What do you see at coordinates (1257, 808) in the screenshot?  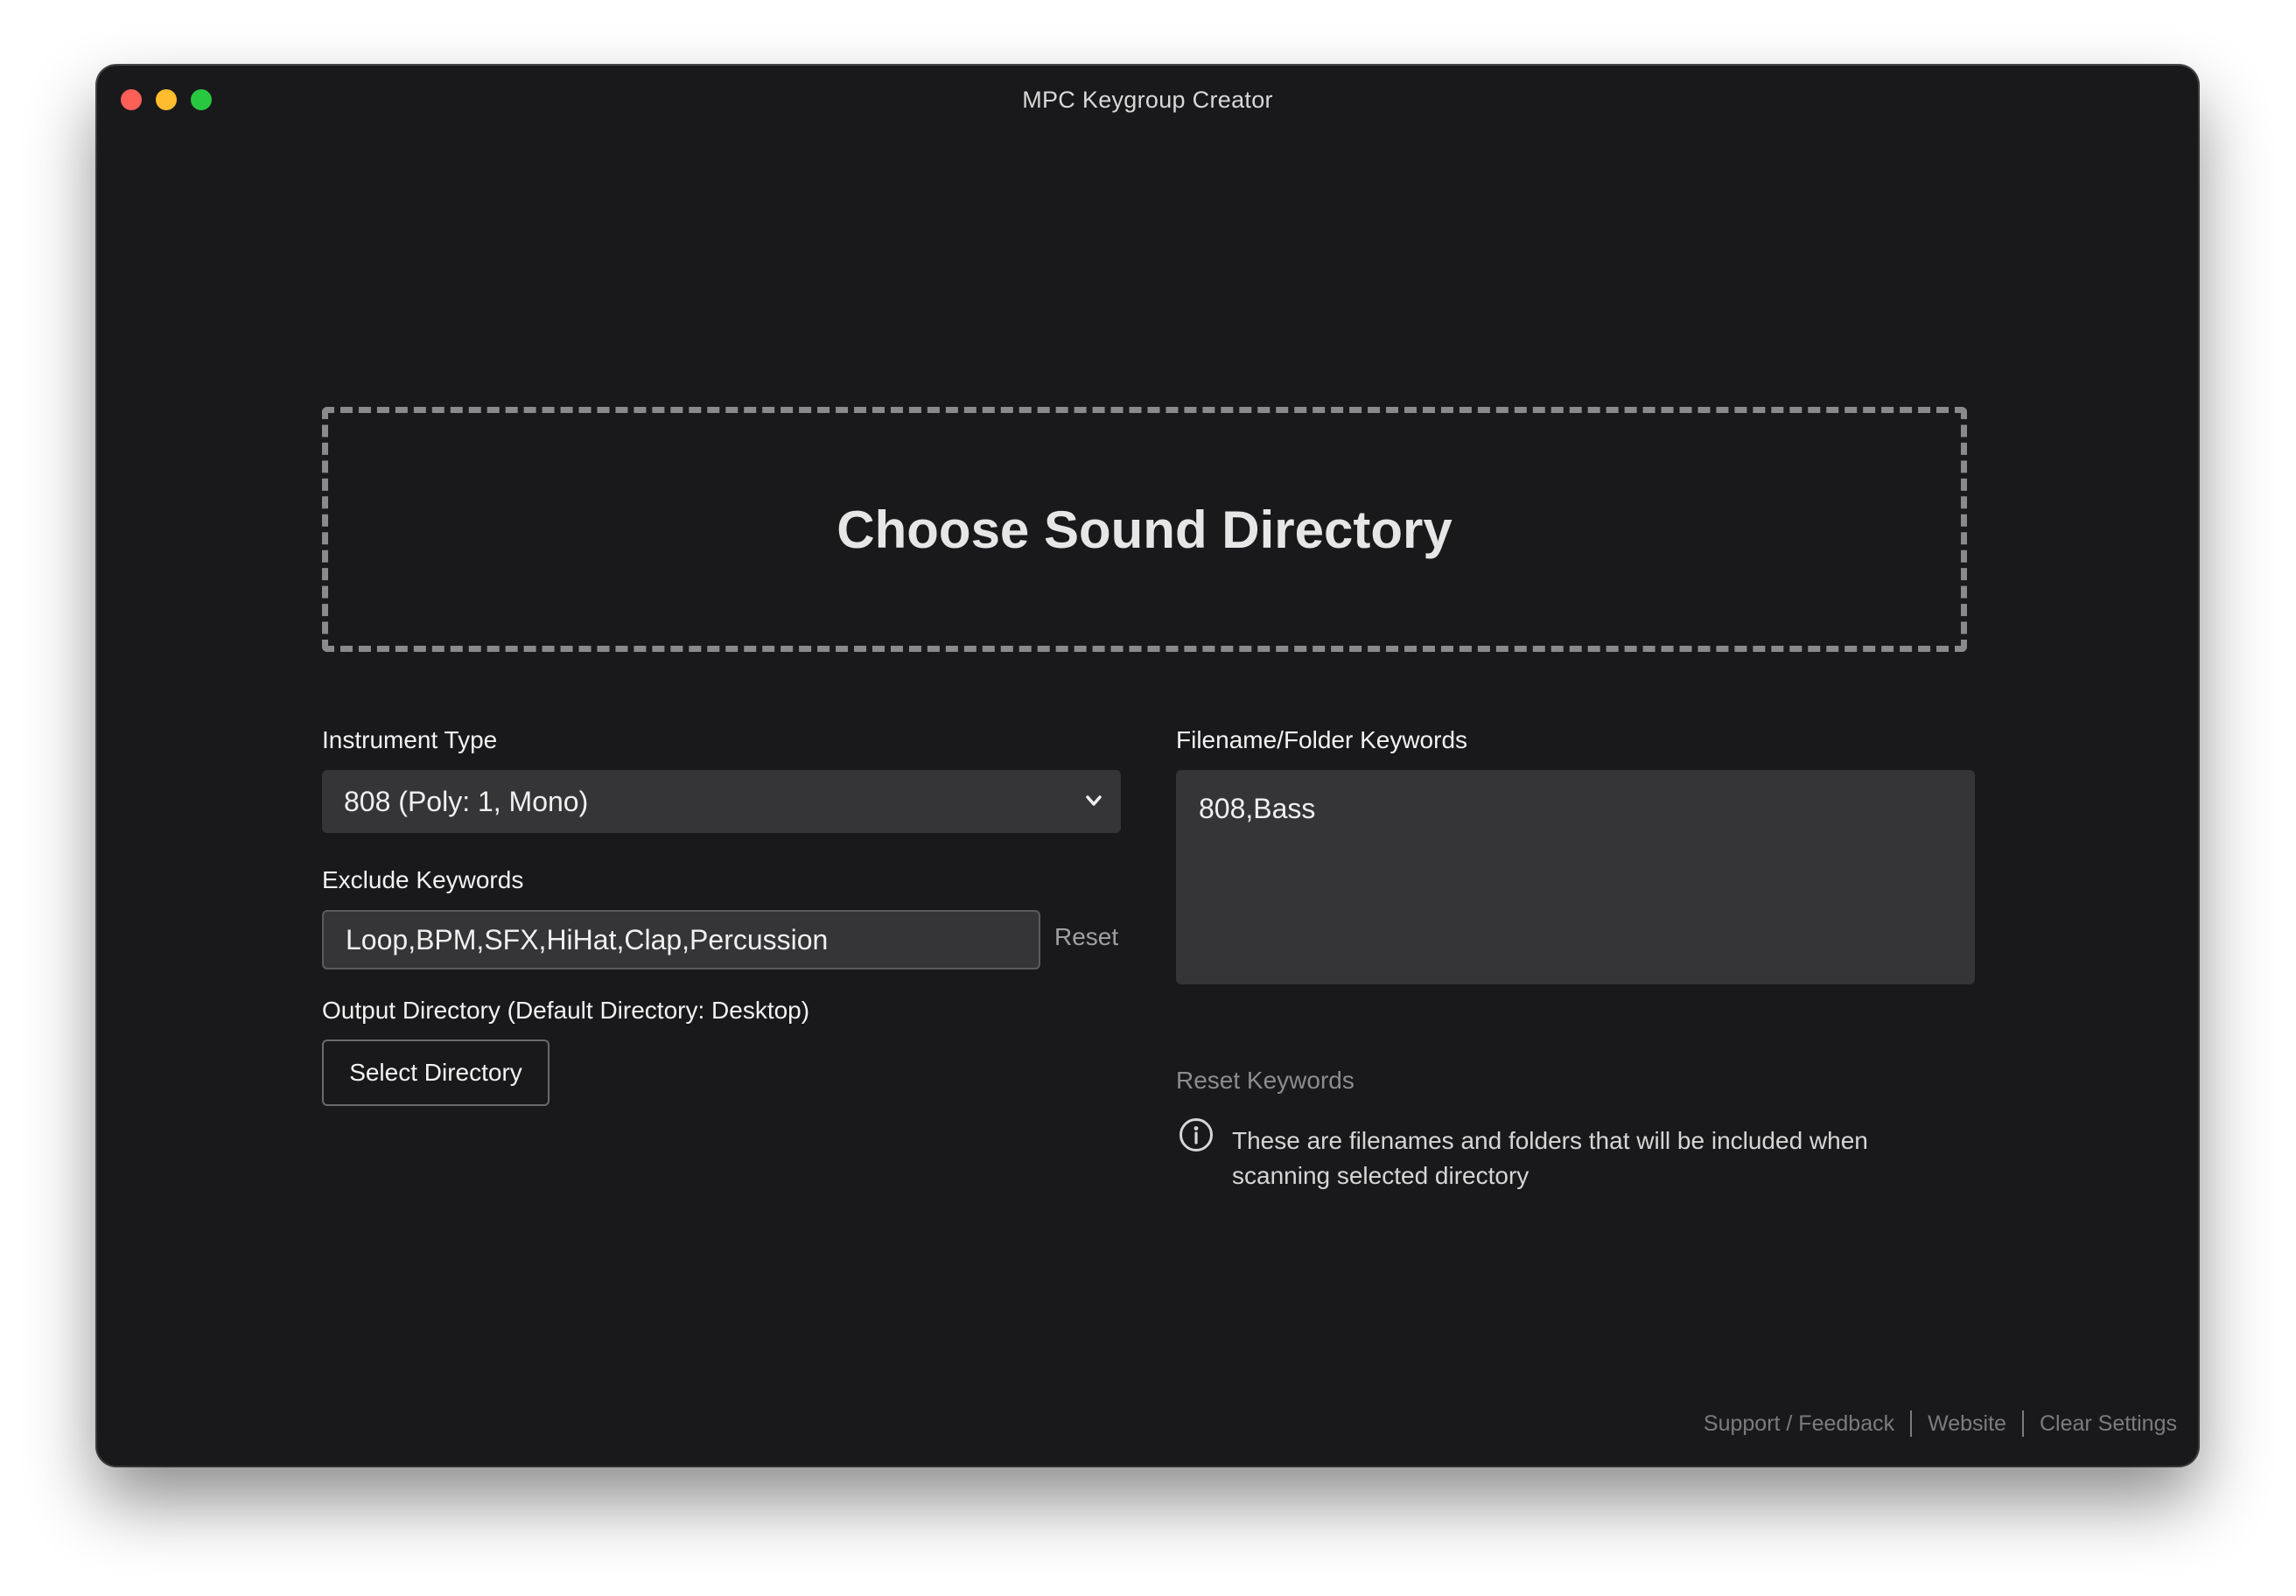 I see `filename-folder-keywords-value: 808,Bass` at bounding box center [1257, 808].